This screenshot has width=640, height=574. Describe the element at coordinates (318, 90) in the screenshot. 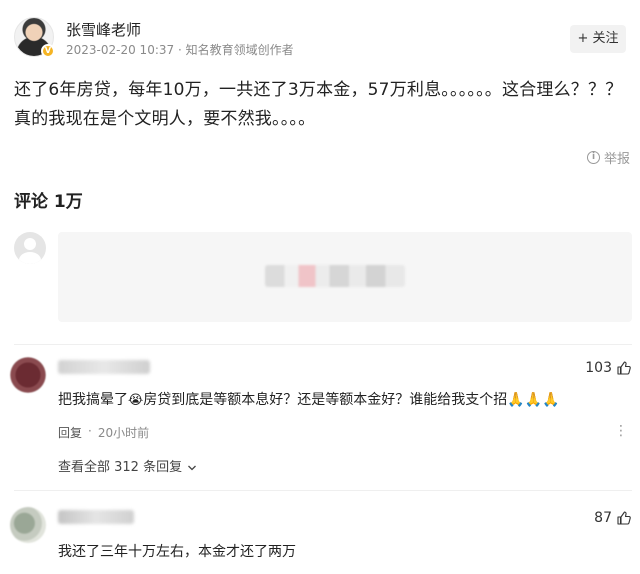

I see `post-line-1: 还了6年房贷，每年10万，一共还了3万本金，57万利息。。。。。。这合理么？？？` at that location.